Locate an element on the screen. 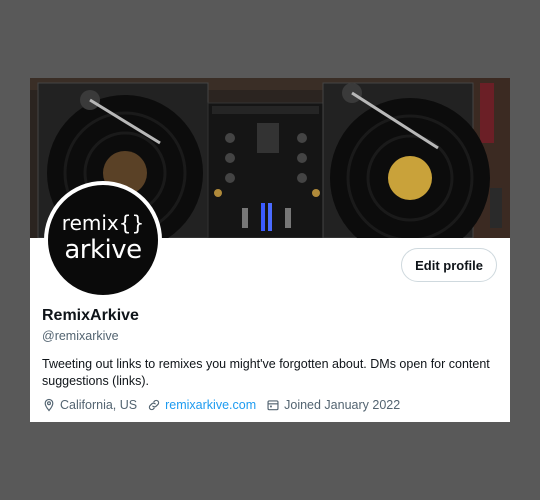 The width and height of the screenshot is (540, 500). location-text: California, US is located at coordinates (99, 405).